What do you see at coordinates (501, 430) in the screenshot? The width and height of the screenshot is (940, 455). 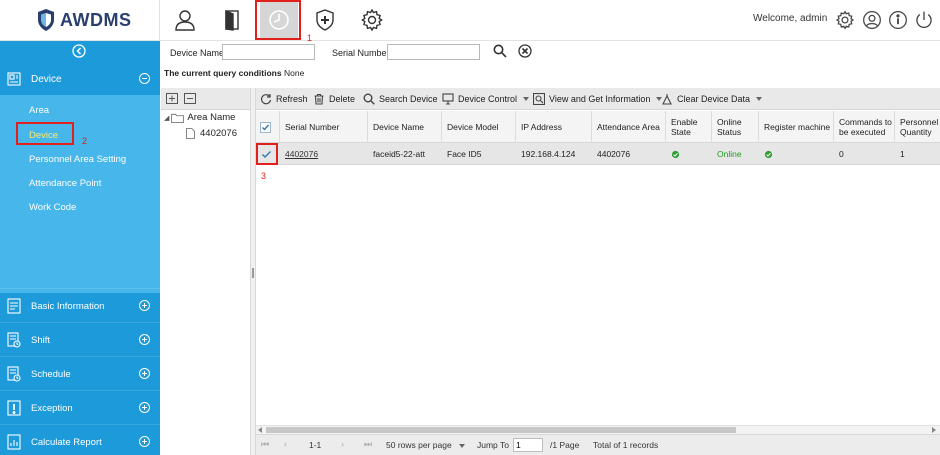 I see `scrollbar-thumb` at bounding box center [501, 430].